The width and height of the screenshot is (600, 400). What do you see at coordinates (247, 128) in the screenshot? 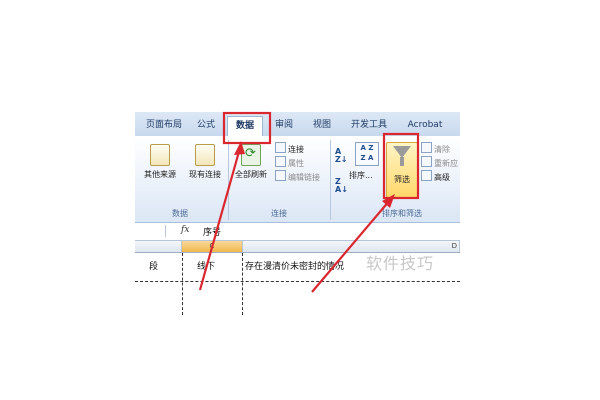
I see `data-tab-highlight` at bounding box center [247, 128].